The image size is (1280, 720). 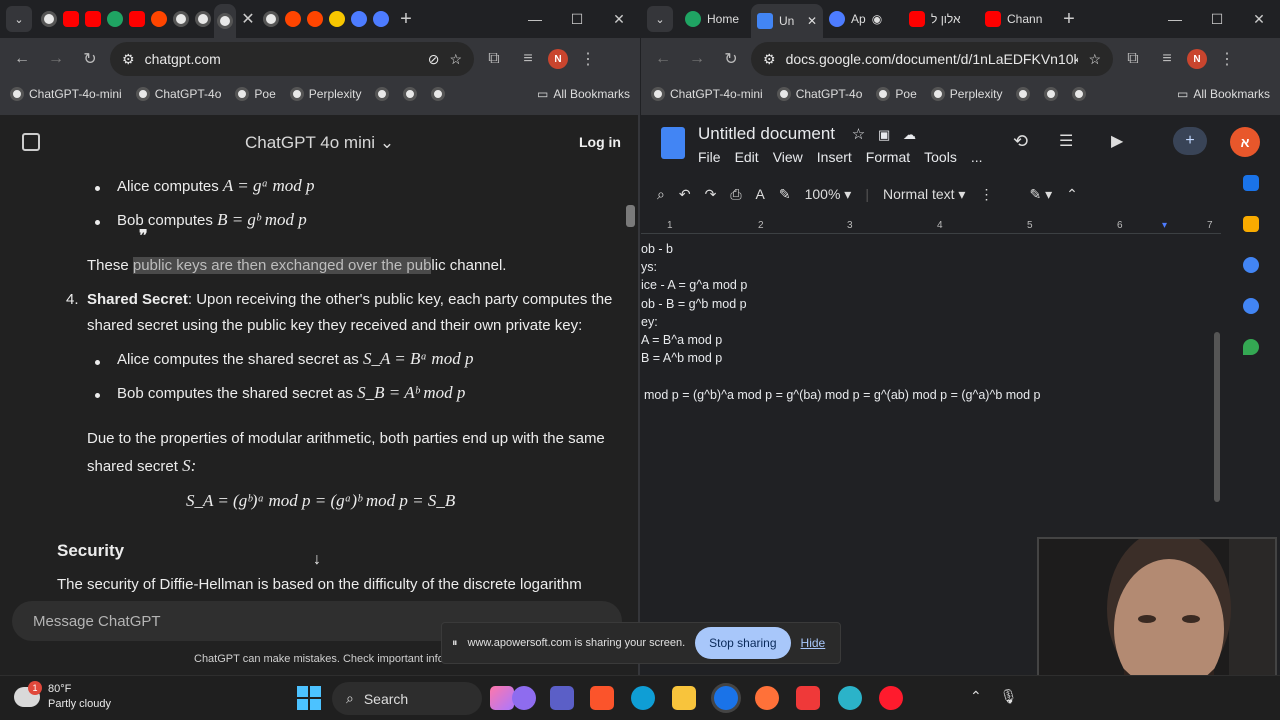 I want to click on keep-icon, so click(x=1251, y=224).